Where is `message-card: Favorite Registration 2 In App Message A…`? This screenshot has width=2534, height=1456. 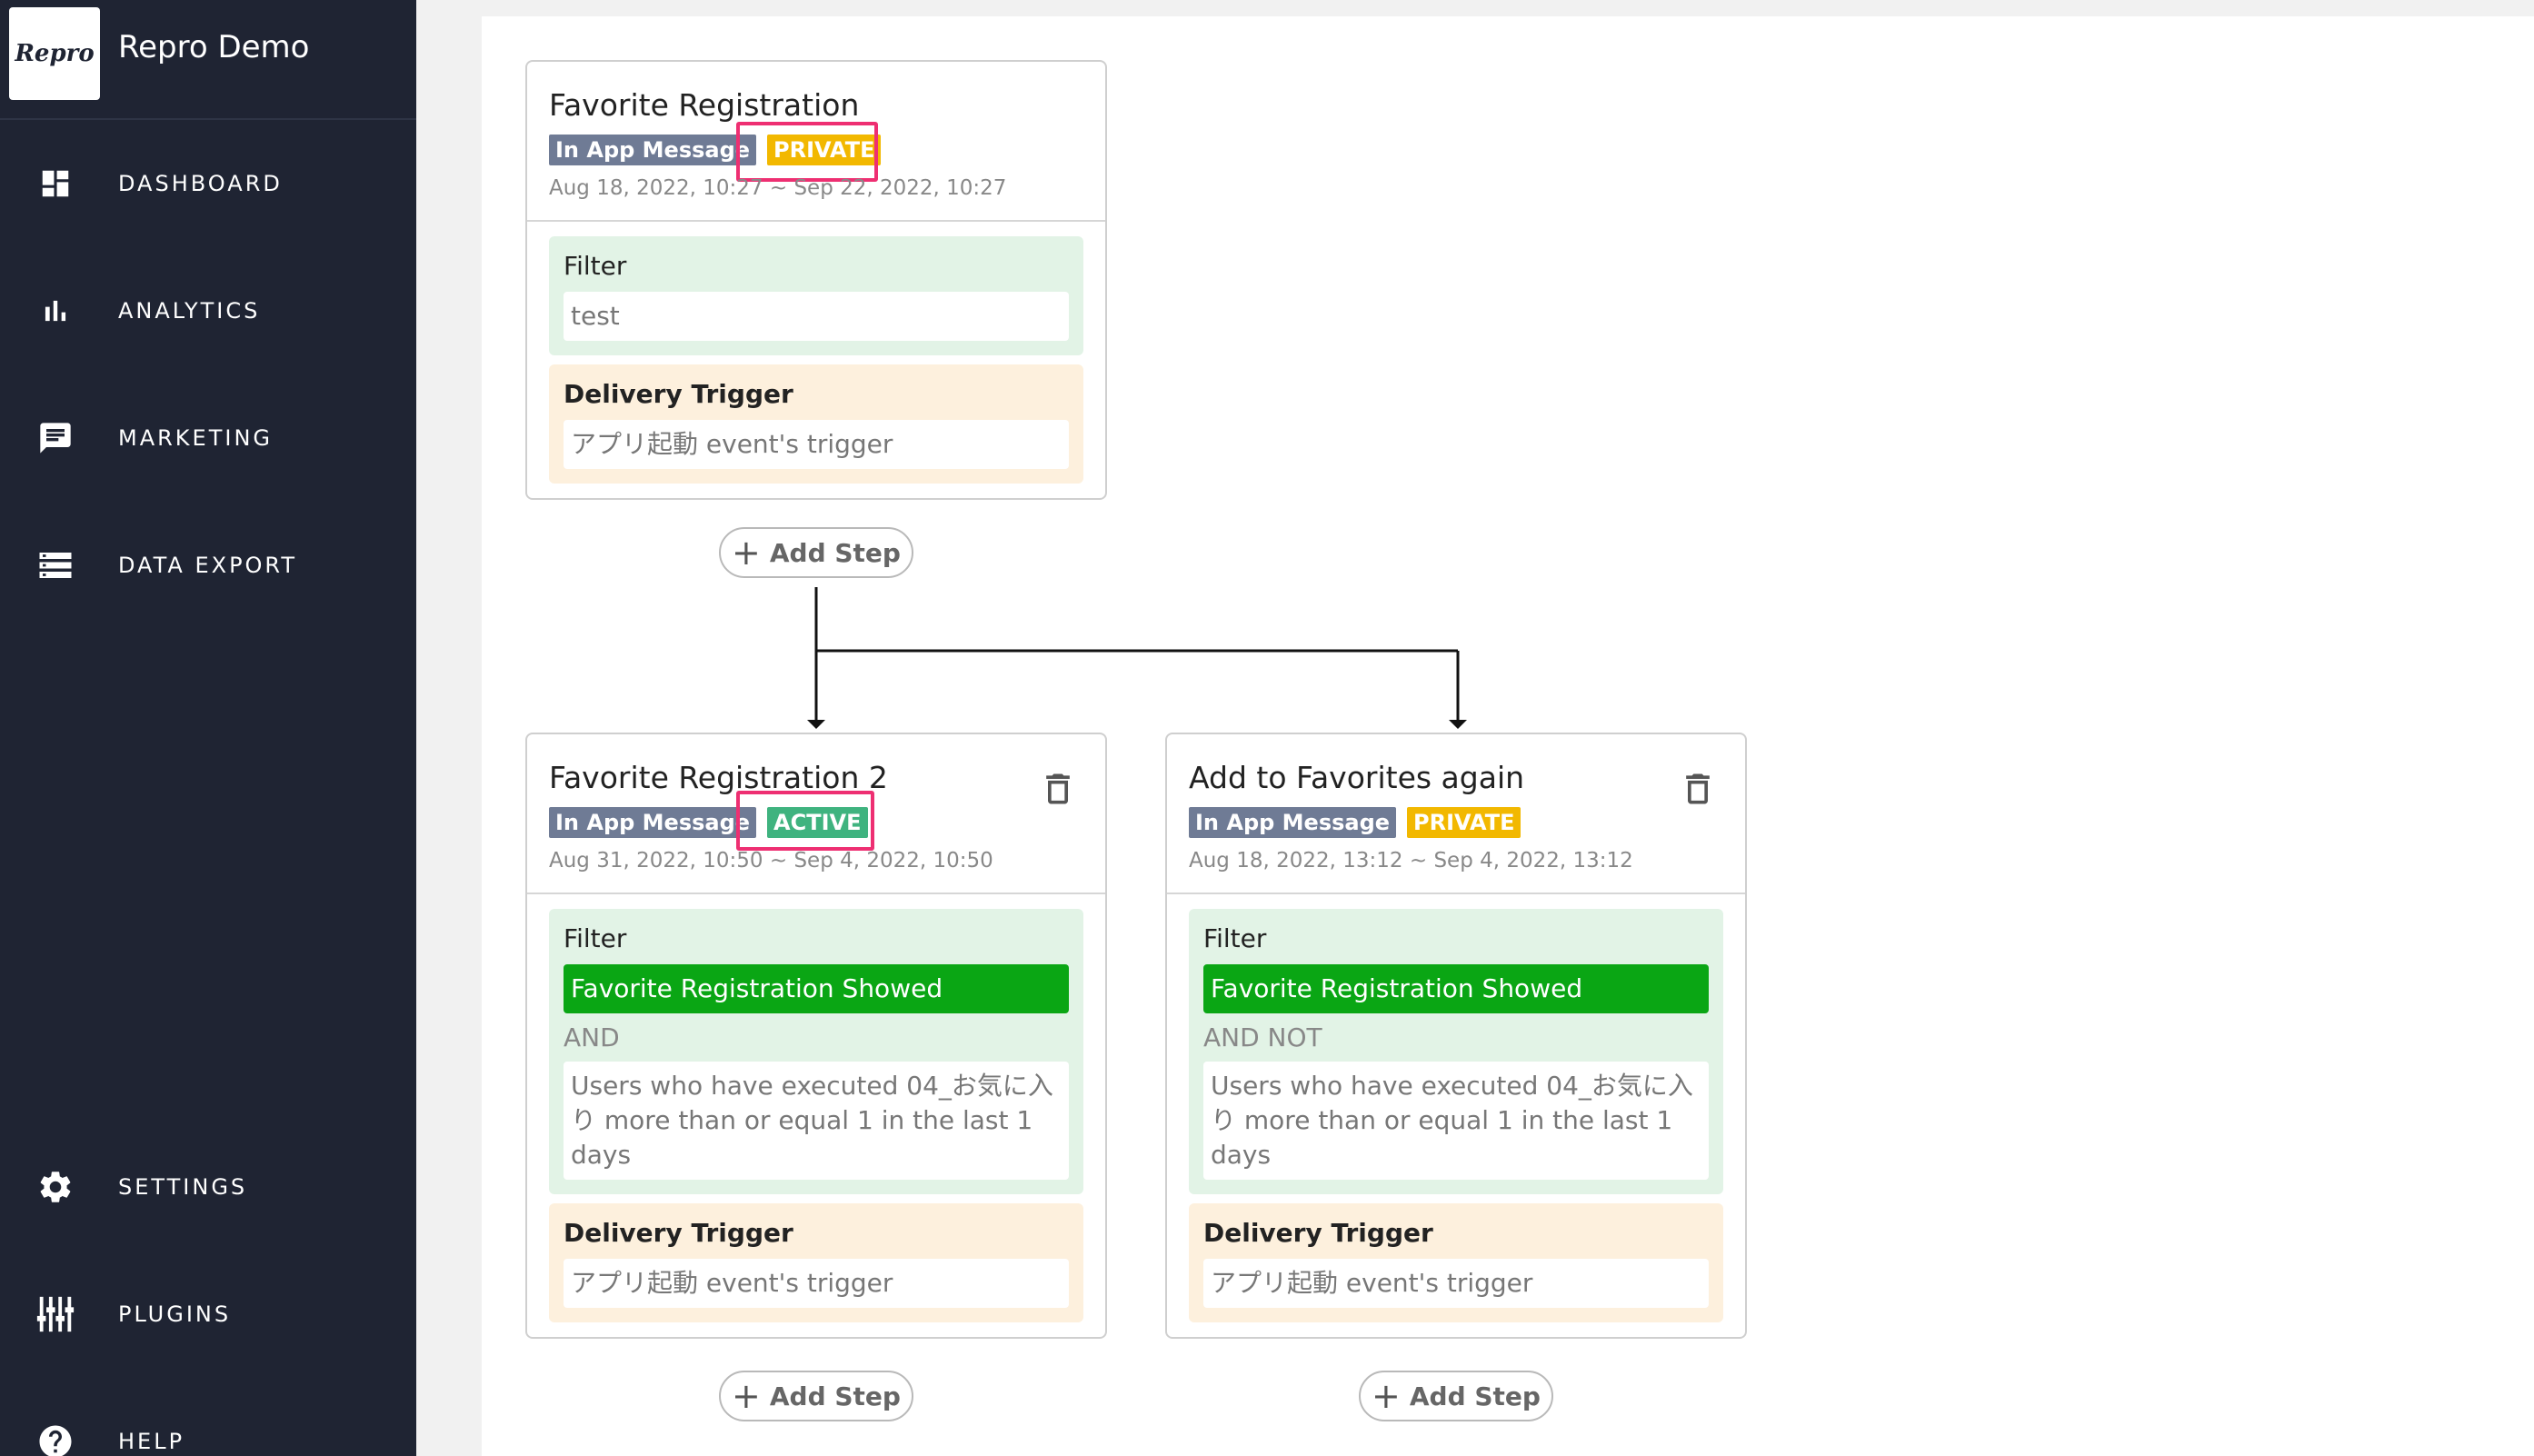 message-card: Favorite Registration 2 In App Message A… is located at coordinates (816, 1036).